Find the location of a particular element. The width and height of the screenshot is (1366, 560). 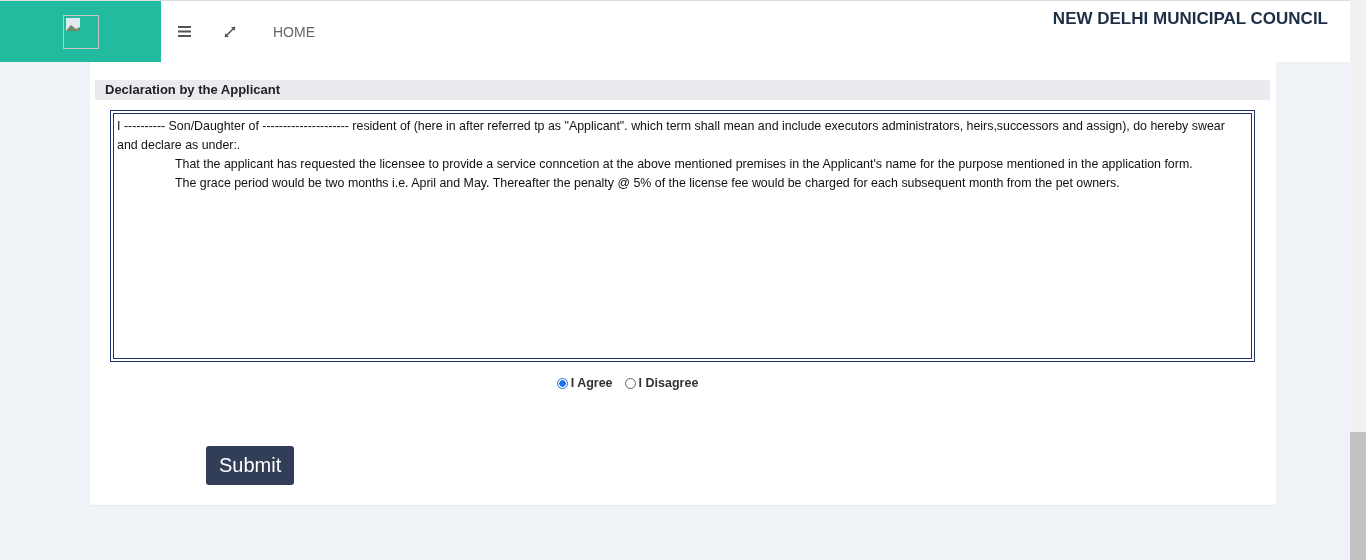

declaration-paragraph: I ---------- Son/Daughter of --------------------- resident of (here in after referred tp as "Applicant". which term shall mean and include executors administrators, heirs,successors and assign), do hereby swear and declare as under:. is located at coordinates (671, 136).